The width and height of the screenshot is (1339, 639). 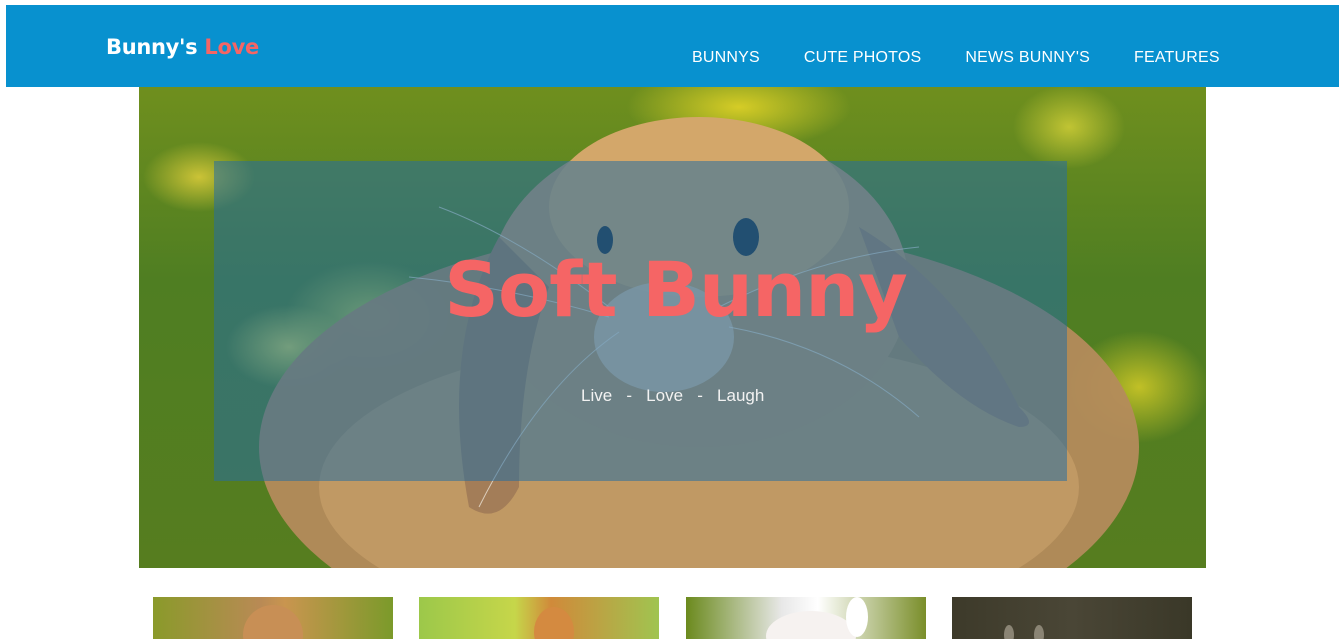 I want to click on main-nav: BUNNYS CUTE PHOTOS NEWS BUNNY'S FEATURES, so click(x=978, y=58).